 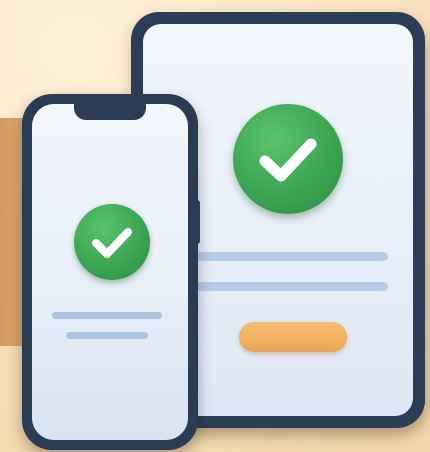 What do you see at coordinates (293, 337) in the screenshot?
I see `confirm-button` at bounding box center [293, 337].